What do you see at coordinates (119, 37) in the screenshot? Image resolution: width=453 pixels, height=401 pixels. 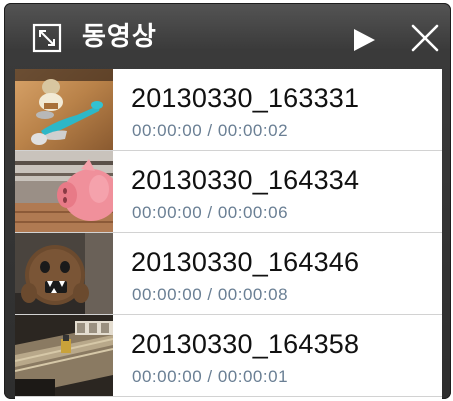 I see `window-title: 동영상` at bounding box center [119, 37].